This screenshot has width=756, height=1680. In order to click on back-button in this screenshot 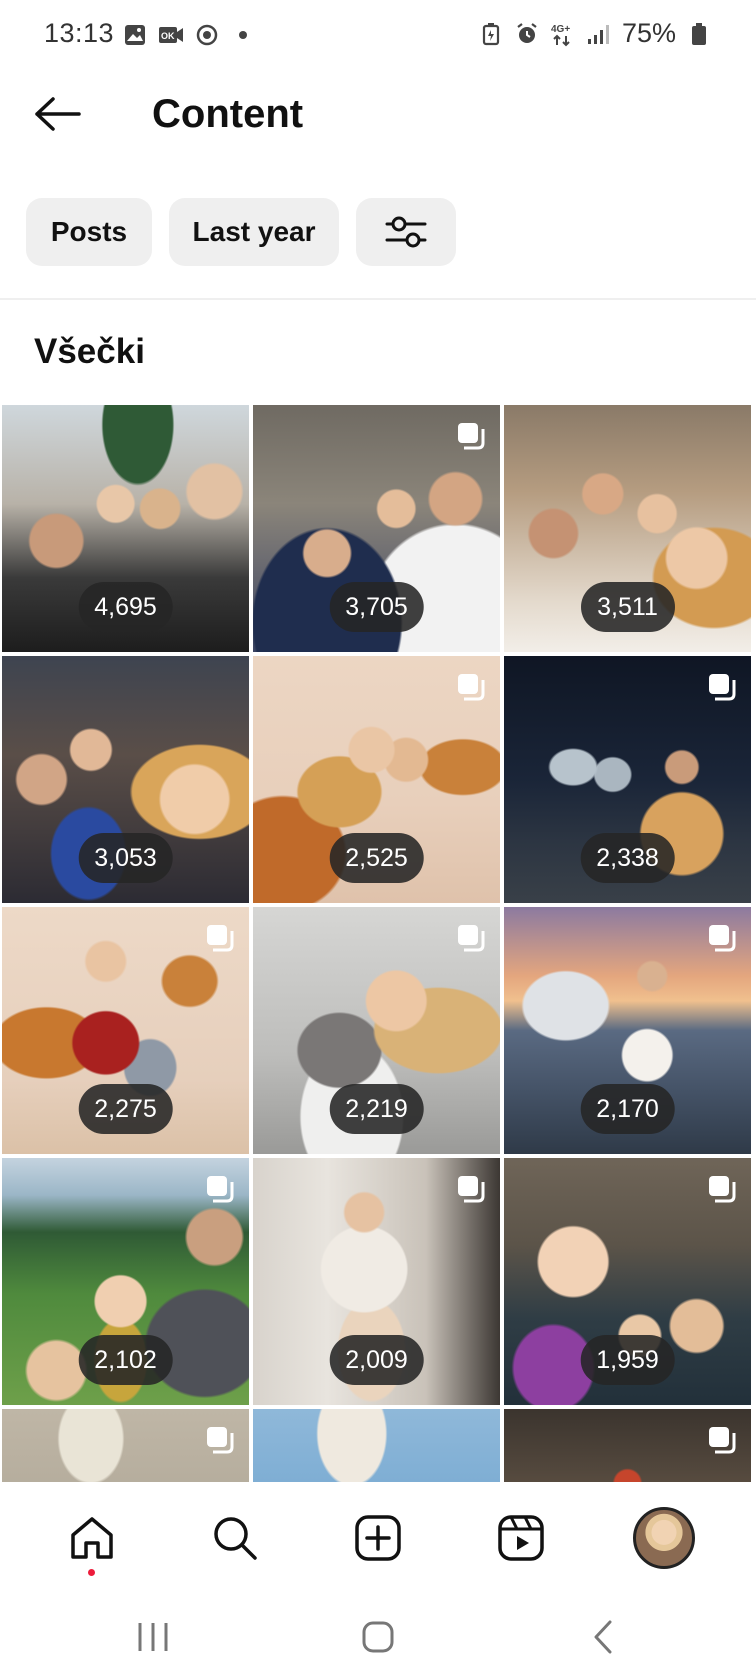, I will do `click(58, 114)`.